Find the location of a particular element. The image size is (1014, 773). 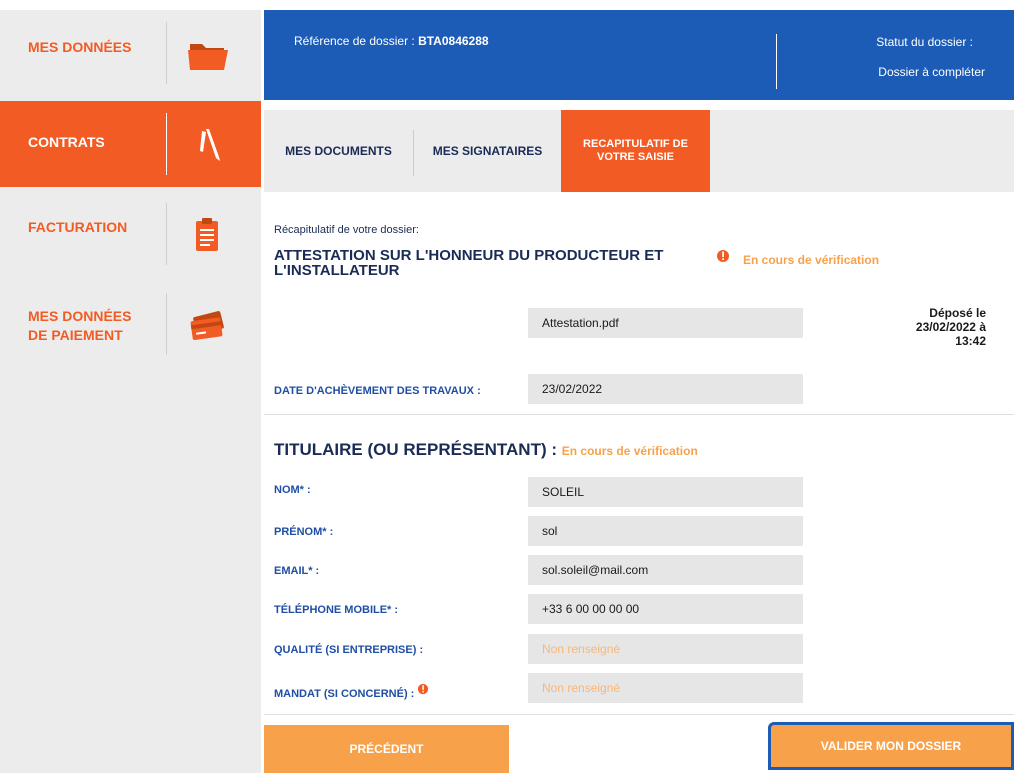

sidebar-item-label: MES DONNÉES DE PAIEMENT is located at coordinates (79, 326).